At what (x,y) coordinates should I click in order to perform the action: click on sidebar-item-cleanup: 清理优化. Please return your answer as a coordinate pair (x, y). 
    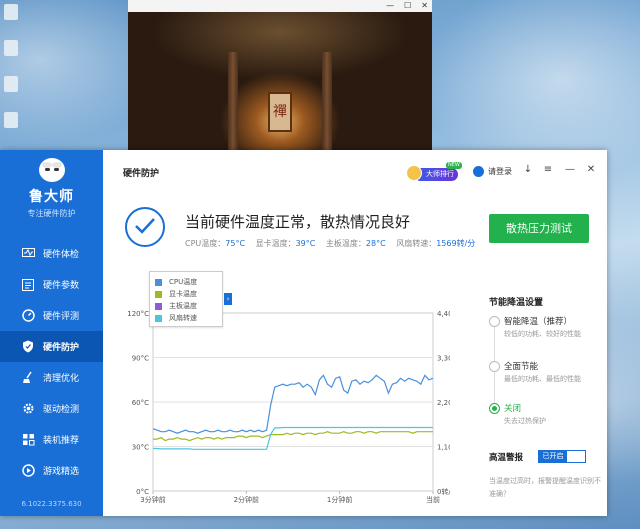
    Looking at the image, I should click on (51, 377).